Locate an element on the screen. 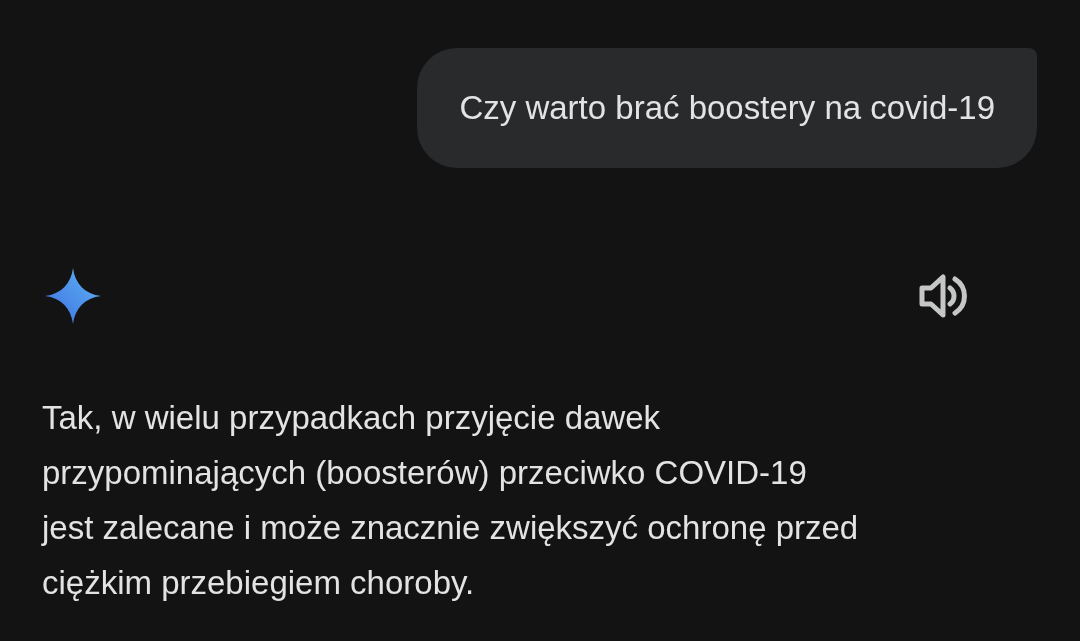  speaker-icon is located at coordinates (943, 296).